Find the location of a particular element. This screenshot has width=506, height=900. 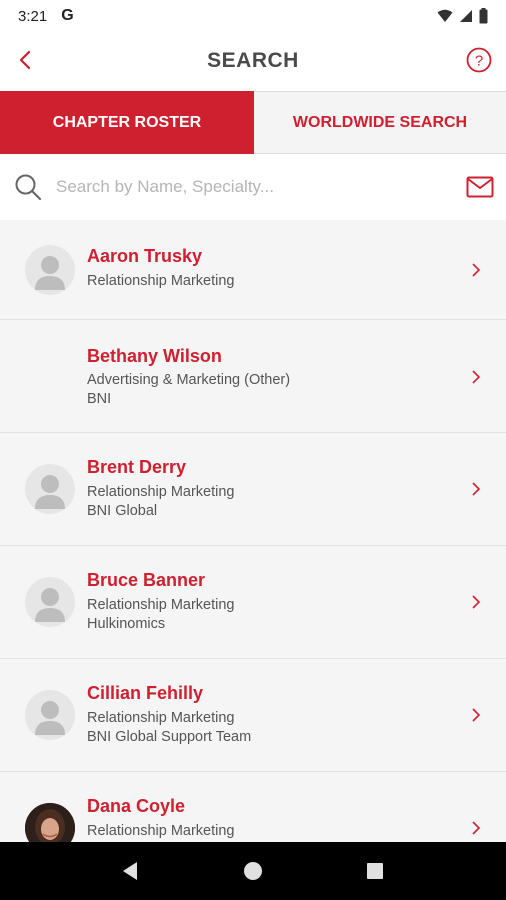

mail-icon is located at coordinates (480, 187).